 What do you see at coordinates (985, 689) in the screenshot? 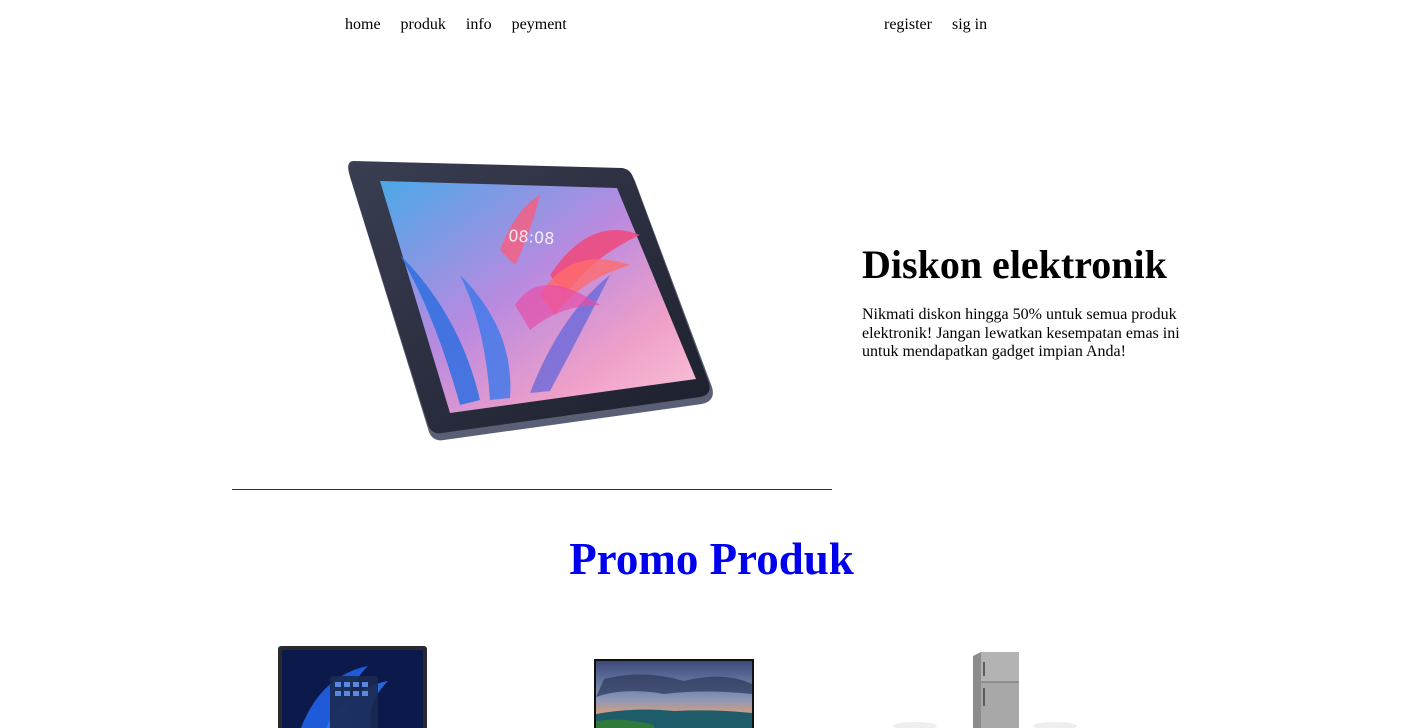
I see `refrigerator-image` at bounding box center [985, 689].